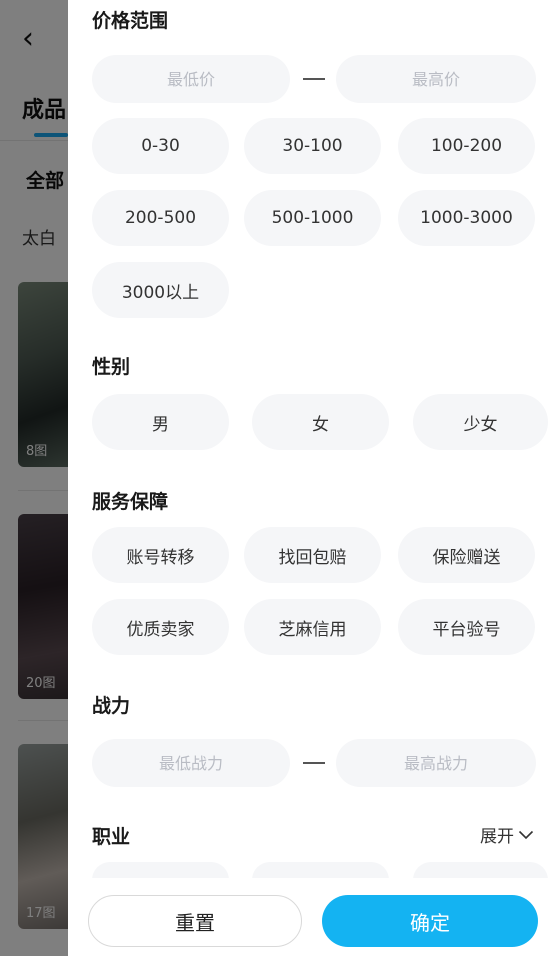 This screenshot has height=956, width=548. What do you see at coordinates (436, 79) in the screenshot?
I see `max-price-input` at bounding box center [436, 79].